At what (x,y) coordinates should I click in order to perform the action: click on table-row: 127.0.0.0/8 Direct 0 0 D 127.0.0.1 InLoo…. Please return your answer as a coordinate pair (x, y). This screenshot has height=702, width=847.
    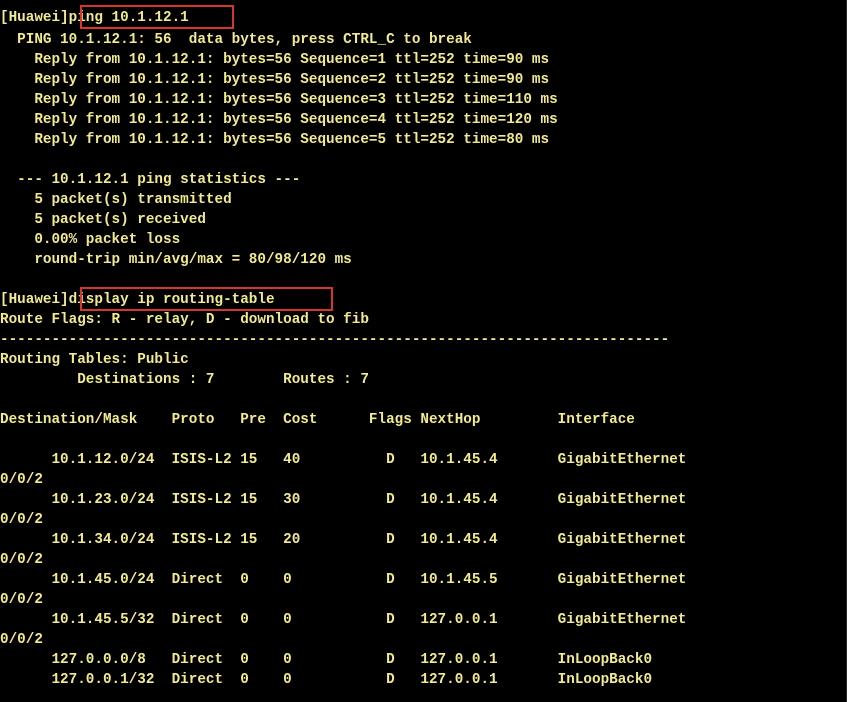
    Looking at the image, I should click on (326, 660).